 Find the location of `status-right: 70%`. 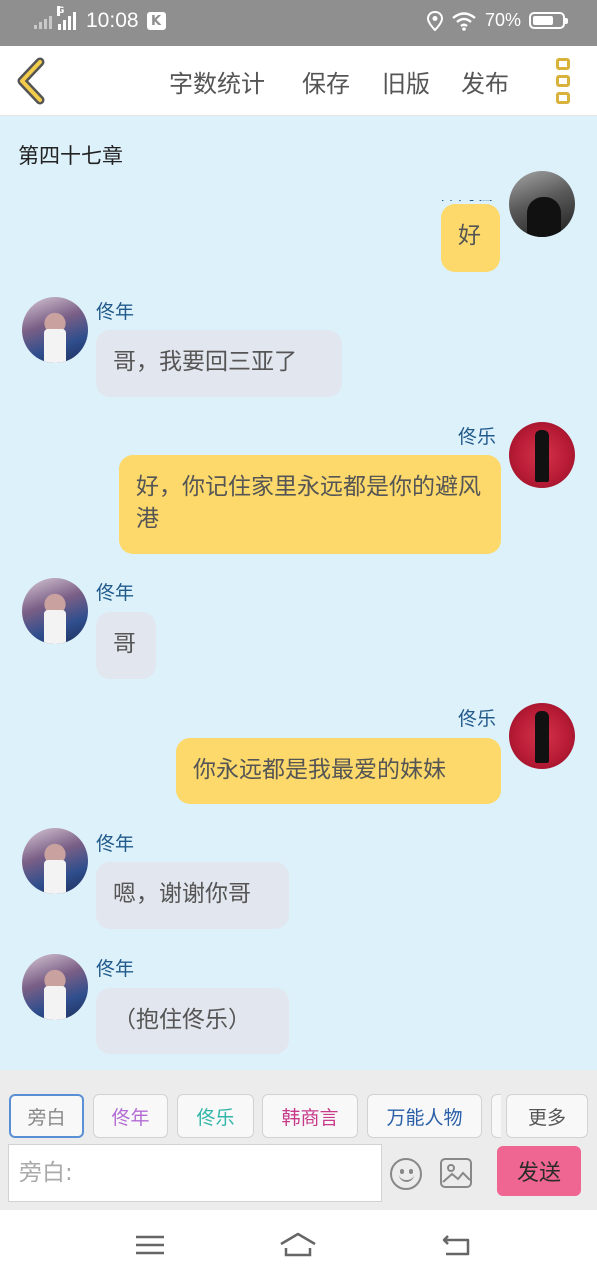

status-right: 70% is located at coordinates (497, 20).